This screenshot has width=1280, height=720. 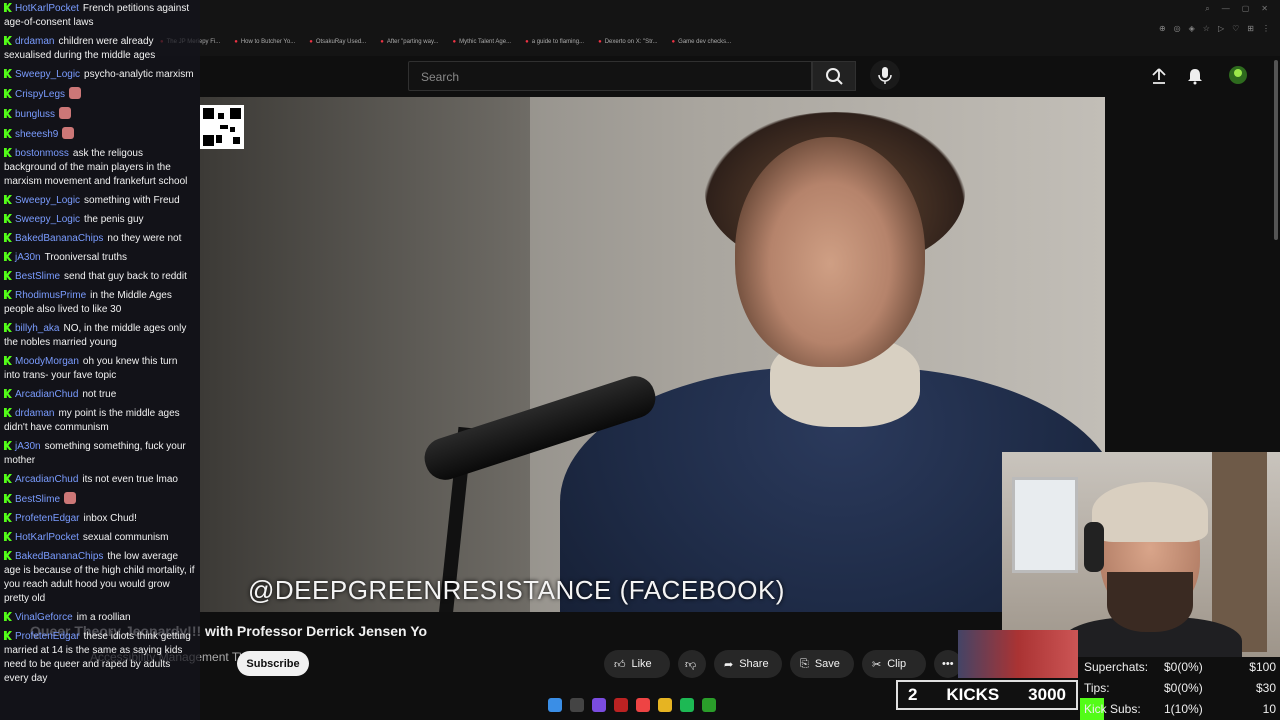 What do you see at coordinates (1180, 667) in the screenshot?
I see `stat-row-superchats: Superchats: $0(0%) $100` at bounding box center [1180, 667].